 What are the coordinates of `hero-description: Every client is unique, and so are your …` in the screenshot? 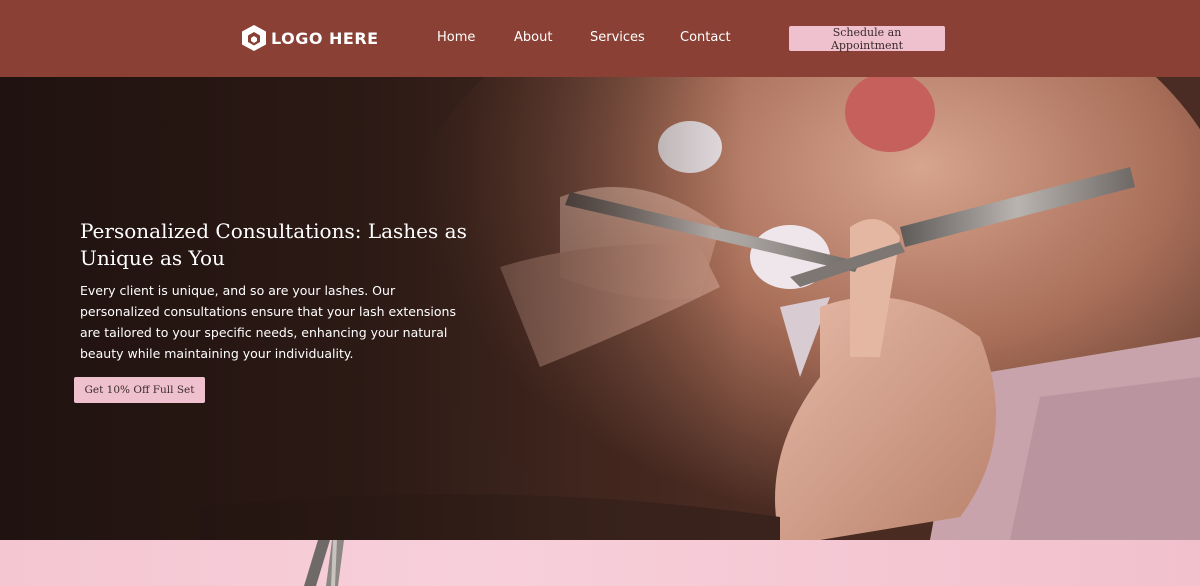 It's located at (268, 322).